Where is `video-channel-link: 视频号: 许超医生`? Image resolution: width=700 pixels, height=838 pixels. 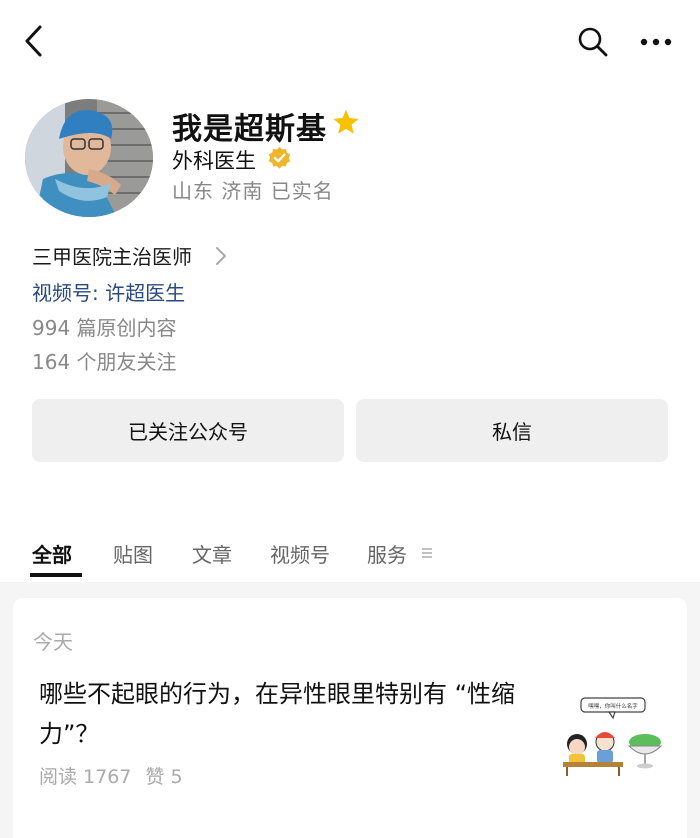 video-channel-link: 视频号: 许超医生 is located at coordinates (108, 291).